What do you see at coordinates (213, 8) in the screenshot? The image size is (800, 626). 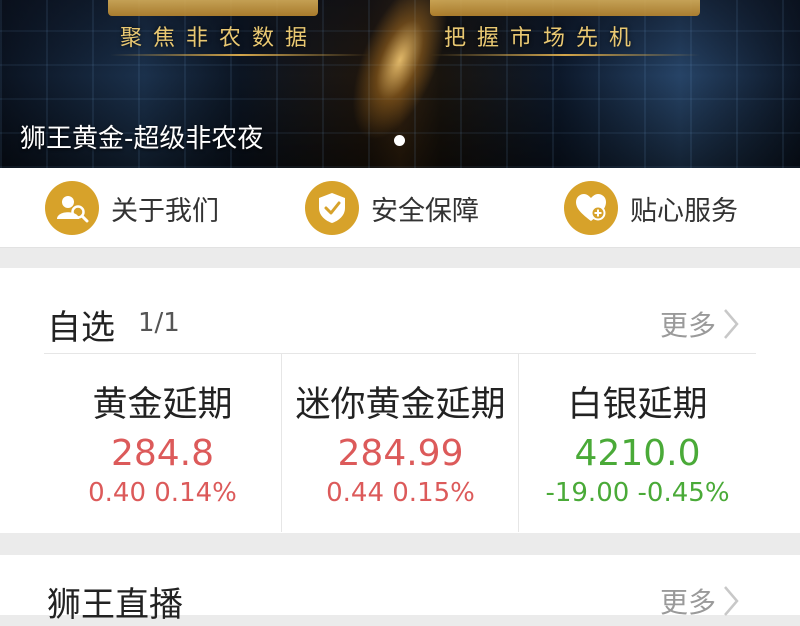 I see `banner-headline-left` at bounding box center [213, 8].